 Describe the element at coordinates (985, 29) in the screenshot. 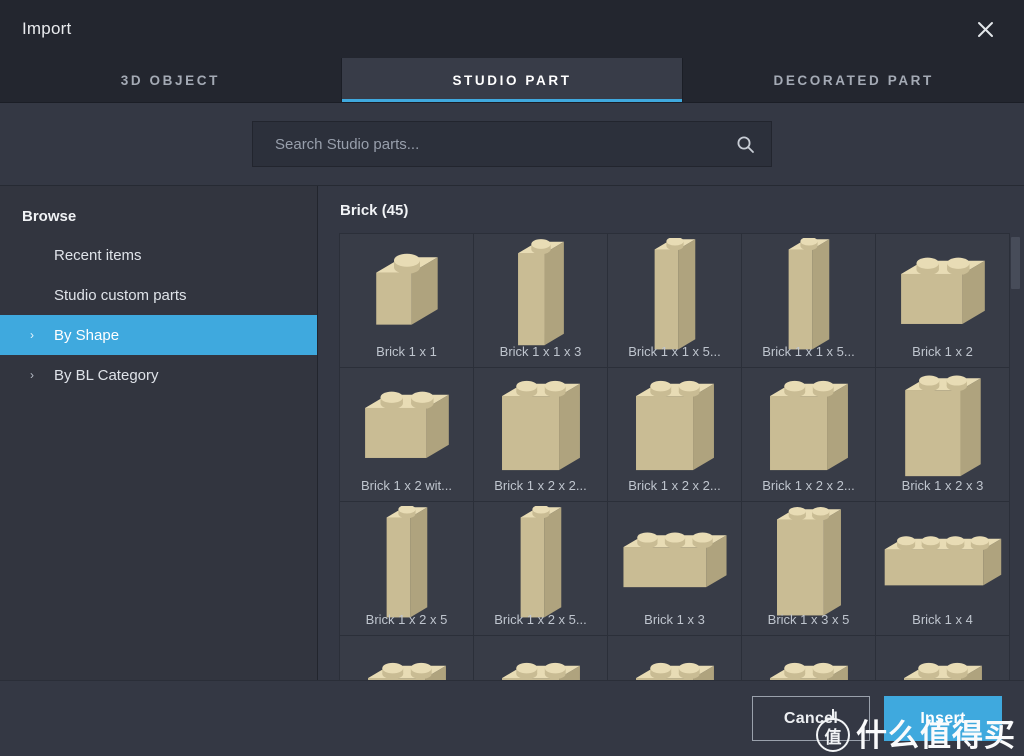

I see `close-icon` at that location.